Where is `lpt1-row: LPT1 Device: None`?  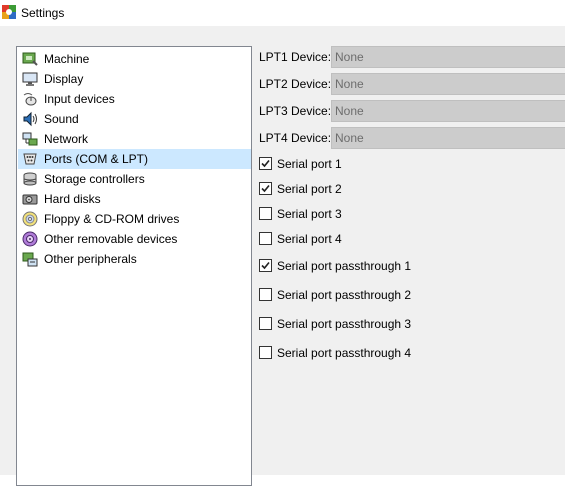
lpt1-row: LPT1 Device: None is located at coordinates (412, 57).